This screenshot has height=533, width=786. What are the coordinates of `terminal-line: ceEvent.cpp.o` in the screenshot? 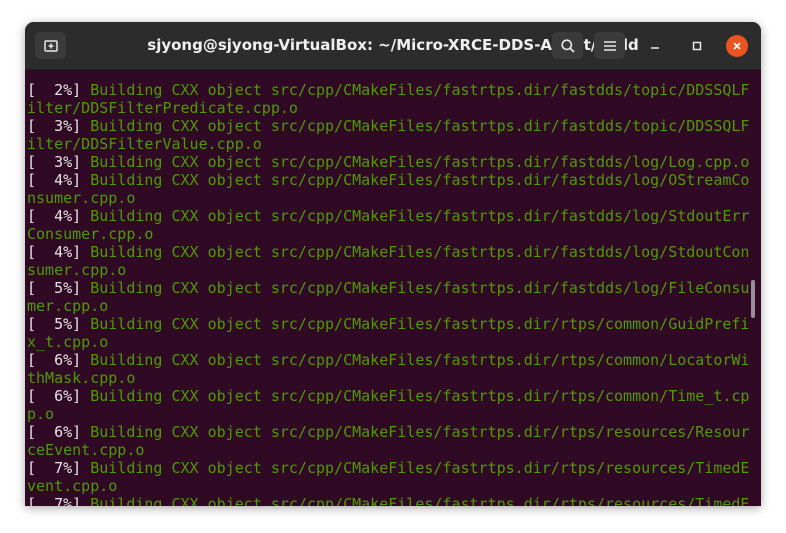 It's located at (388, 450).